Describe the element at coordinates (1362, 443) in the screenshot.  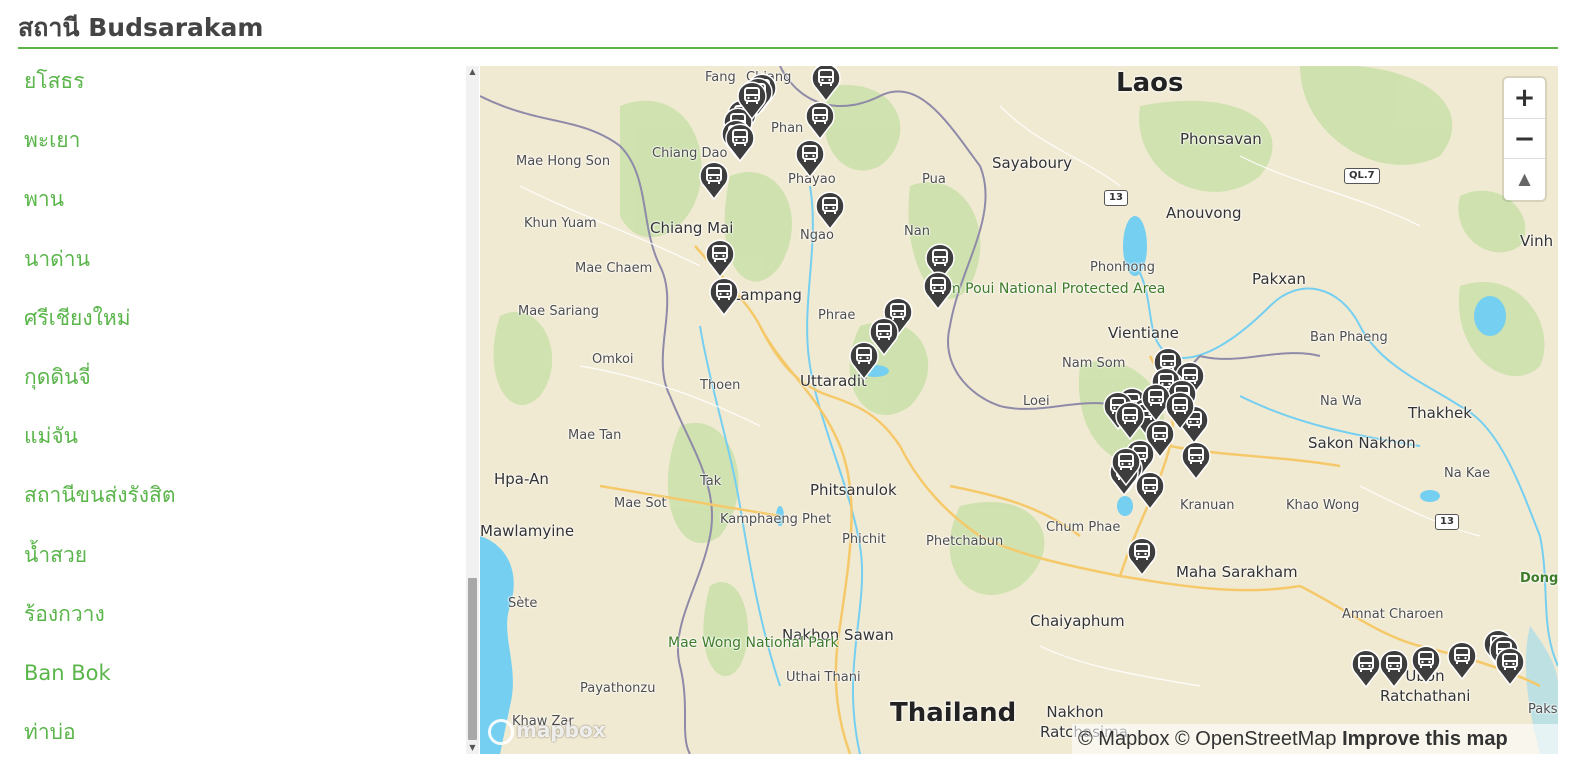
I see `place-label: Sakon Nakhon` at that location.